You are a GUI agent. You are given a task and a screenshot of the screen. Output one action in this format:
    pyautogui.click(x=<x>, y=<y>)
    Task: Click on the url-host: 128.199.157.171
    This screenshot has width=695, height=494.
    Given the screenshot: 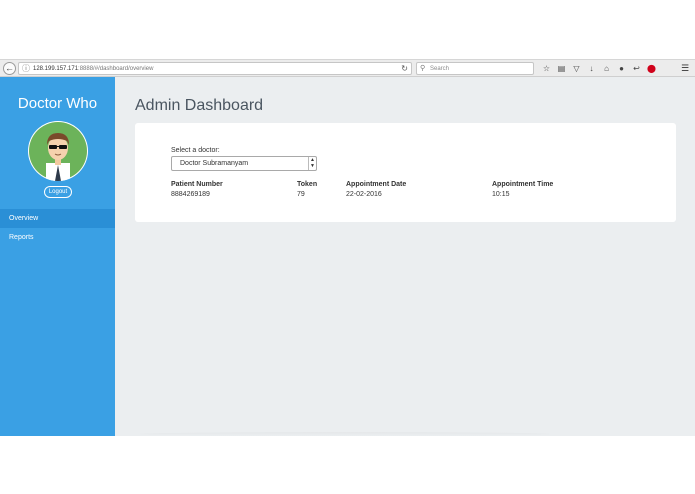 What is the action you would take?
    pyautogui.click(x=56, y=69)
    